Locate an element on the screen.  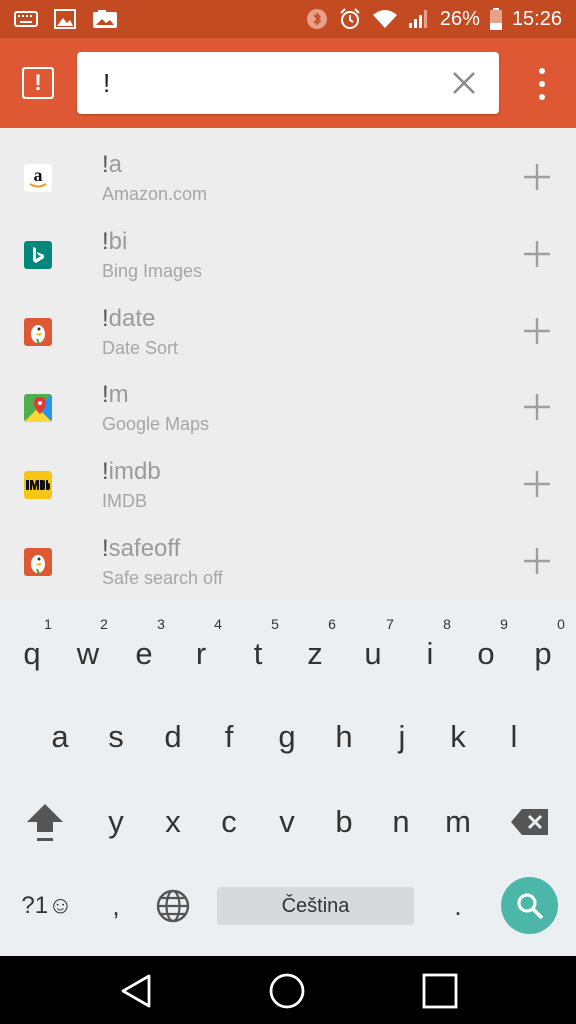
list-item: !imdb IMDB is located at coordinates (288, 485).